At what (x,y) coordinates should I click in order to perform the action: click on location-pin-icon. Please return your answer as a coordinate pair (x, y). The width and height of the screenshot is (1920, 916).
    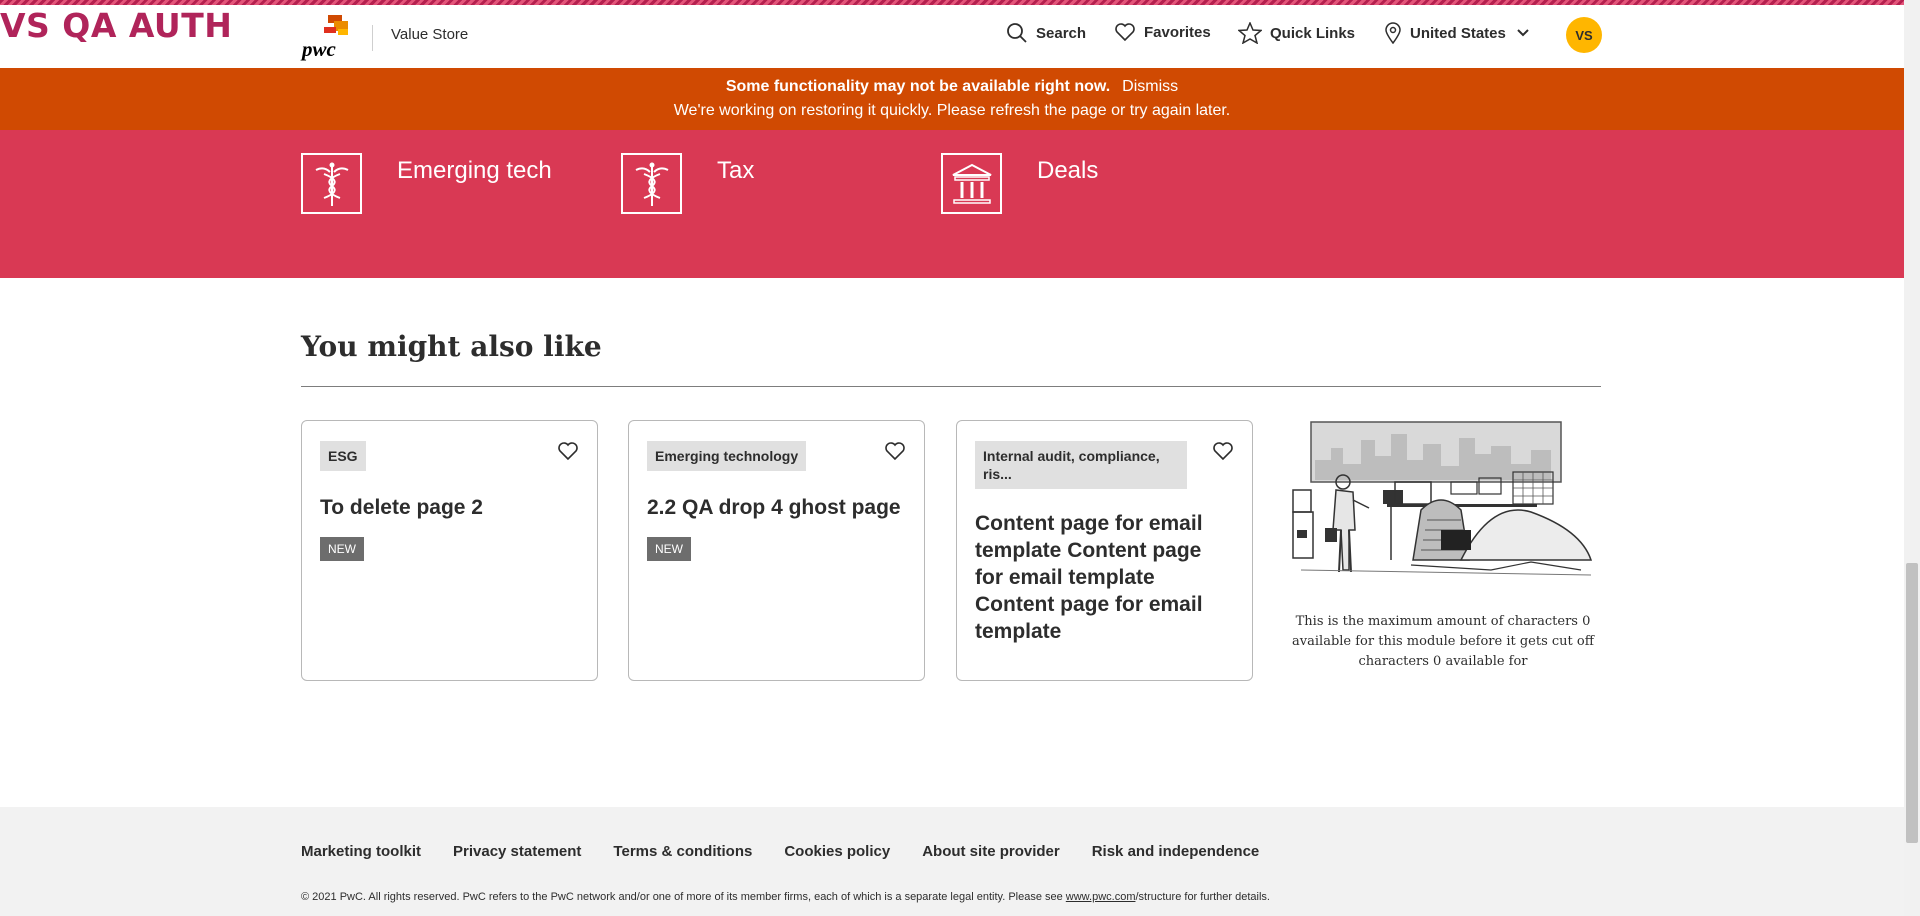
    Looking at the image, I should click on (1393, 33).